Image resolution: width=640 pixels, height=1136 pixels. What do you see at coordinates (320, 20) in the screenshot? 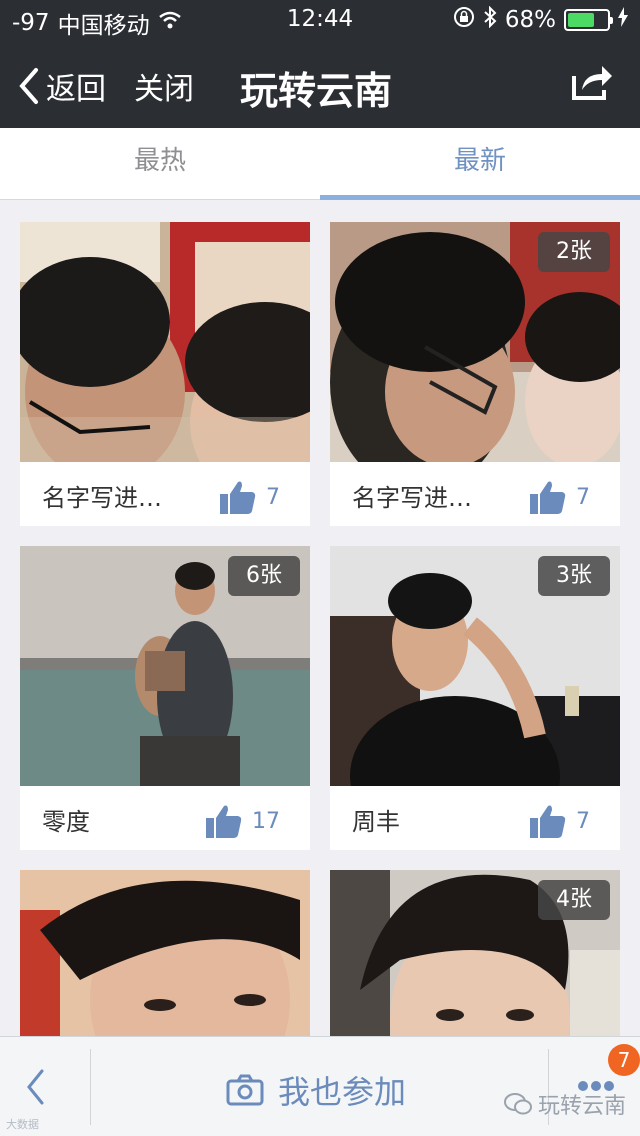
I see `status-bar: -97 中国移动 12:44 68%` at bounding box center [320, 20].